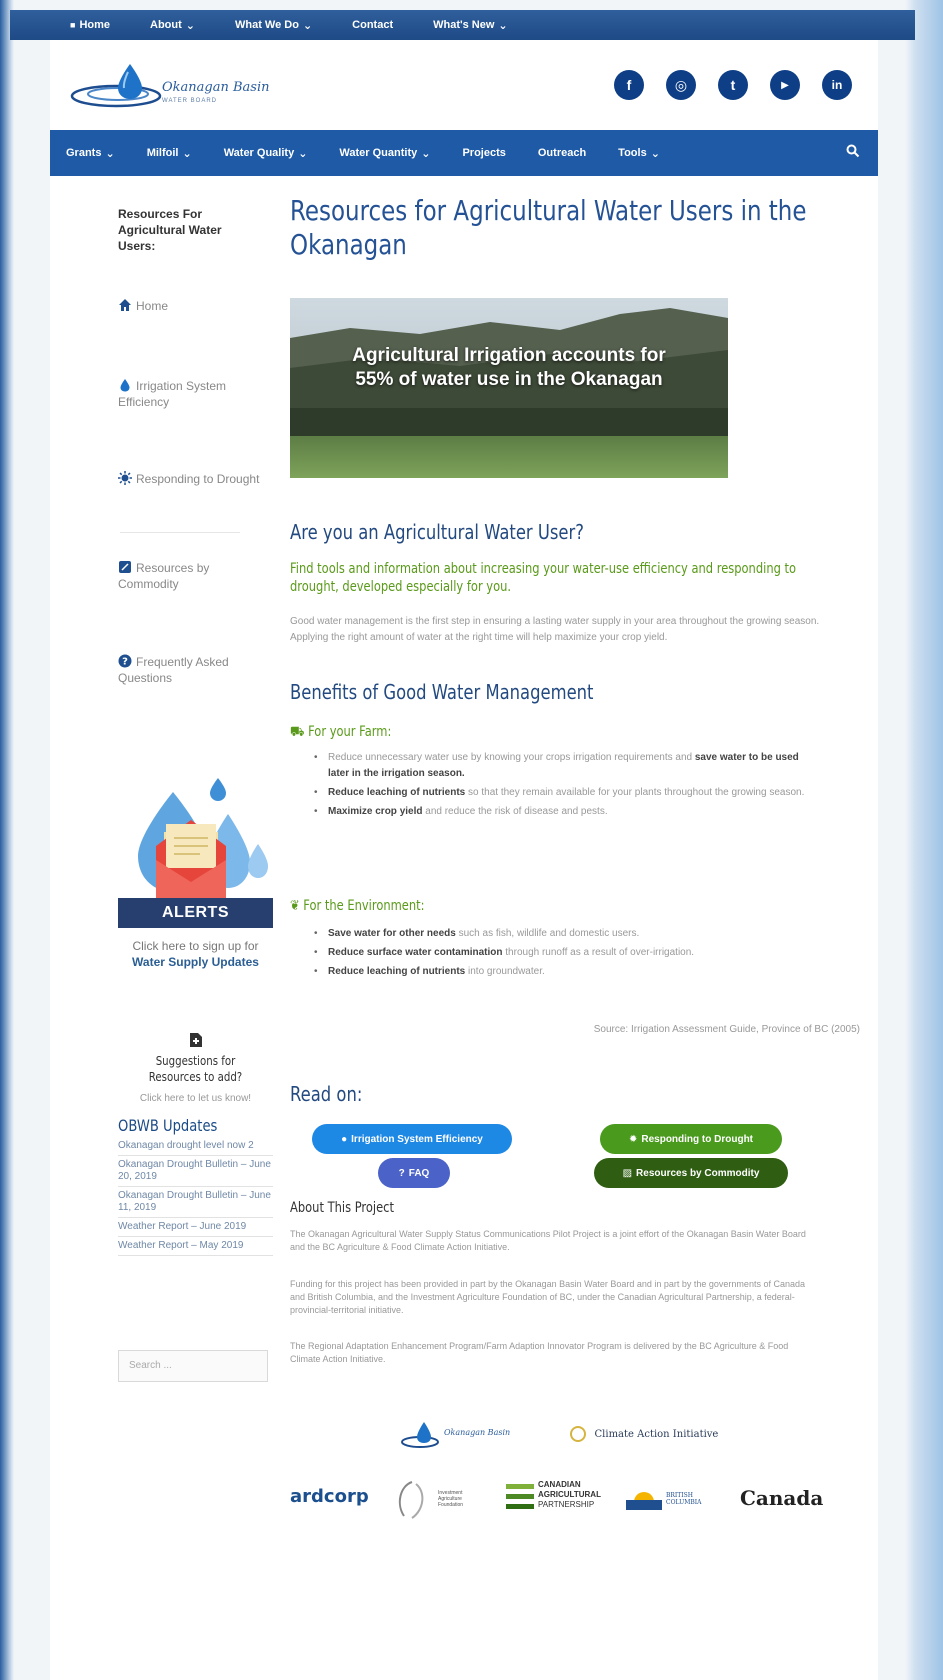  I want to click on linkedin-icon: in, so click(837, 85).